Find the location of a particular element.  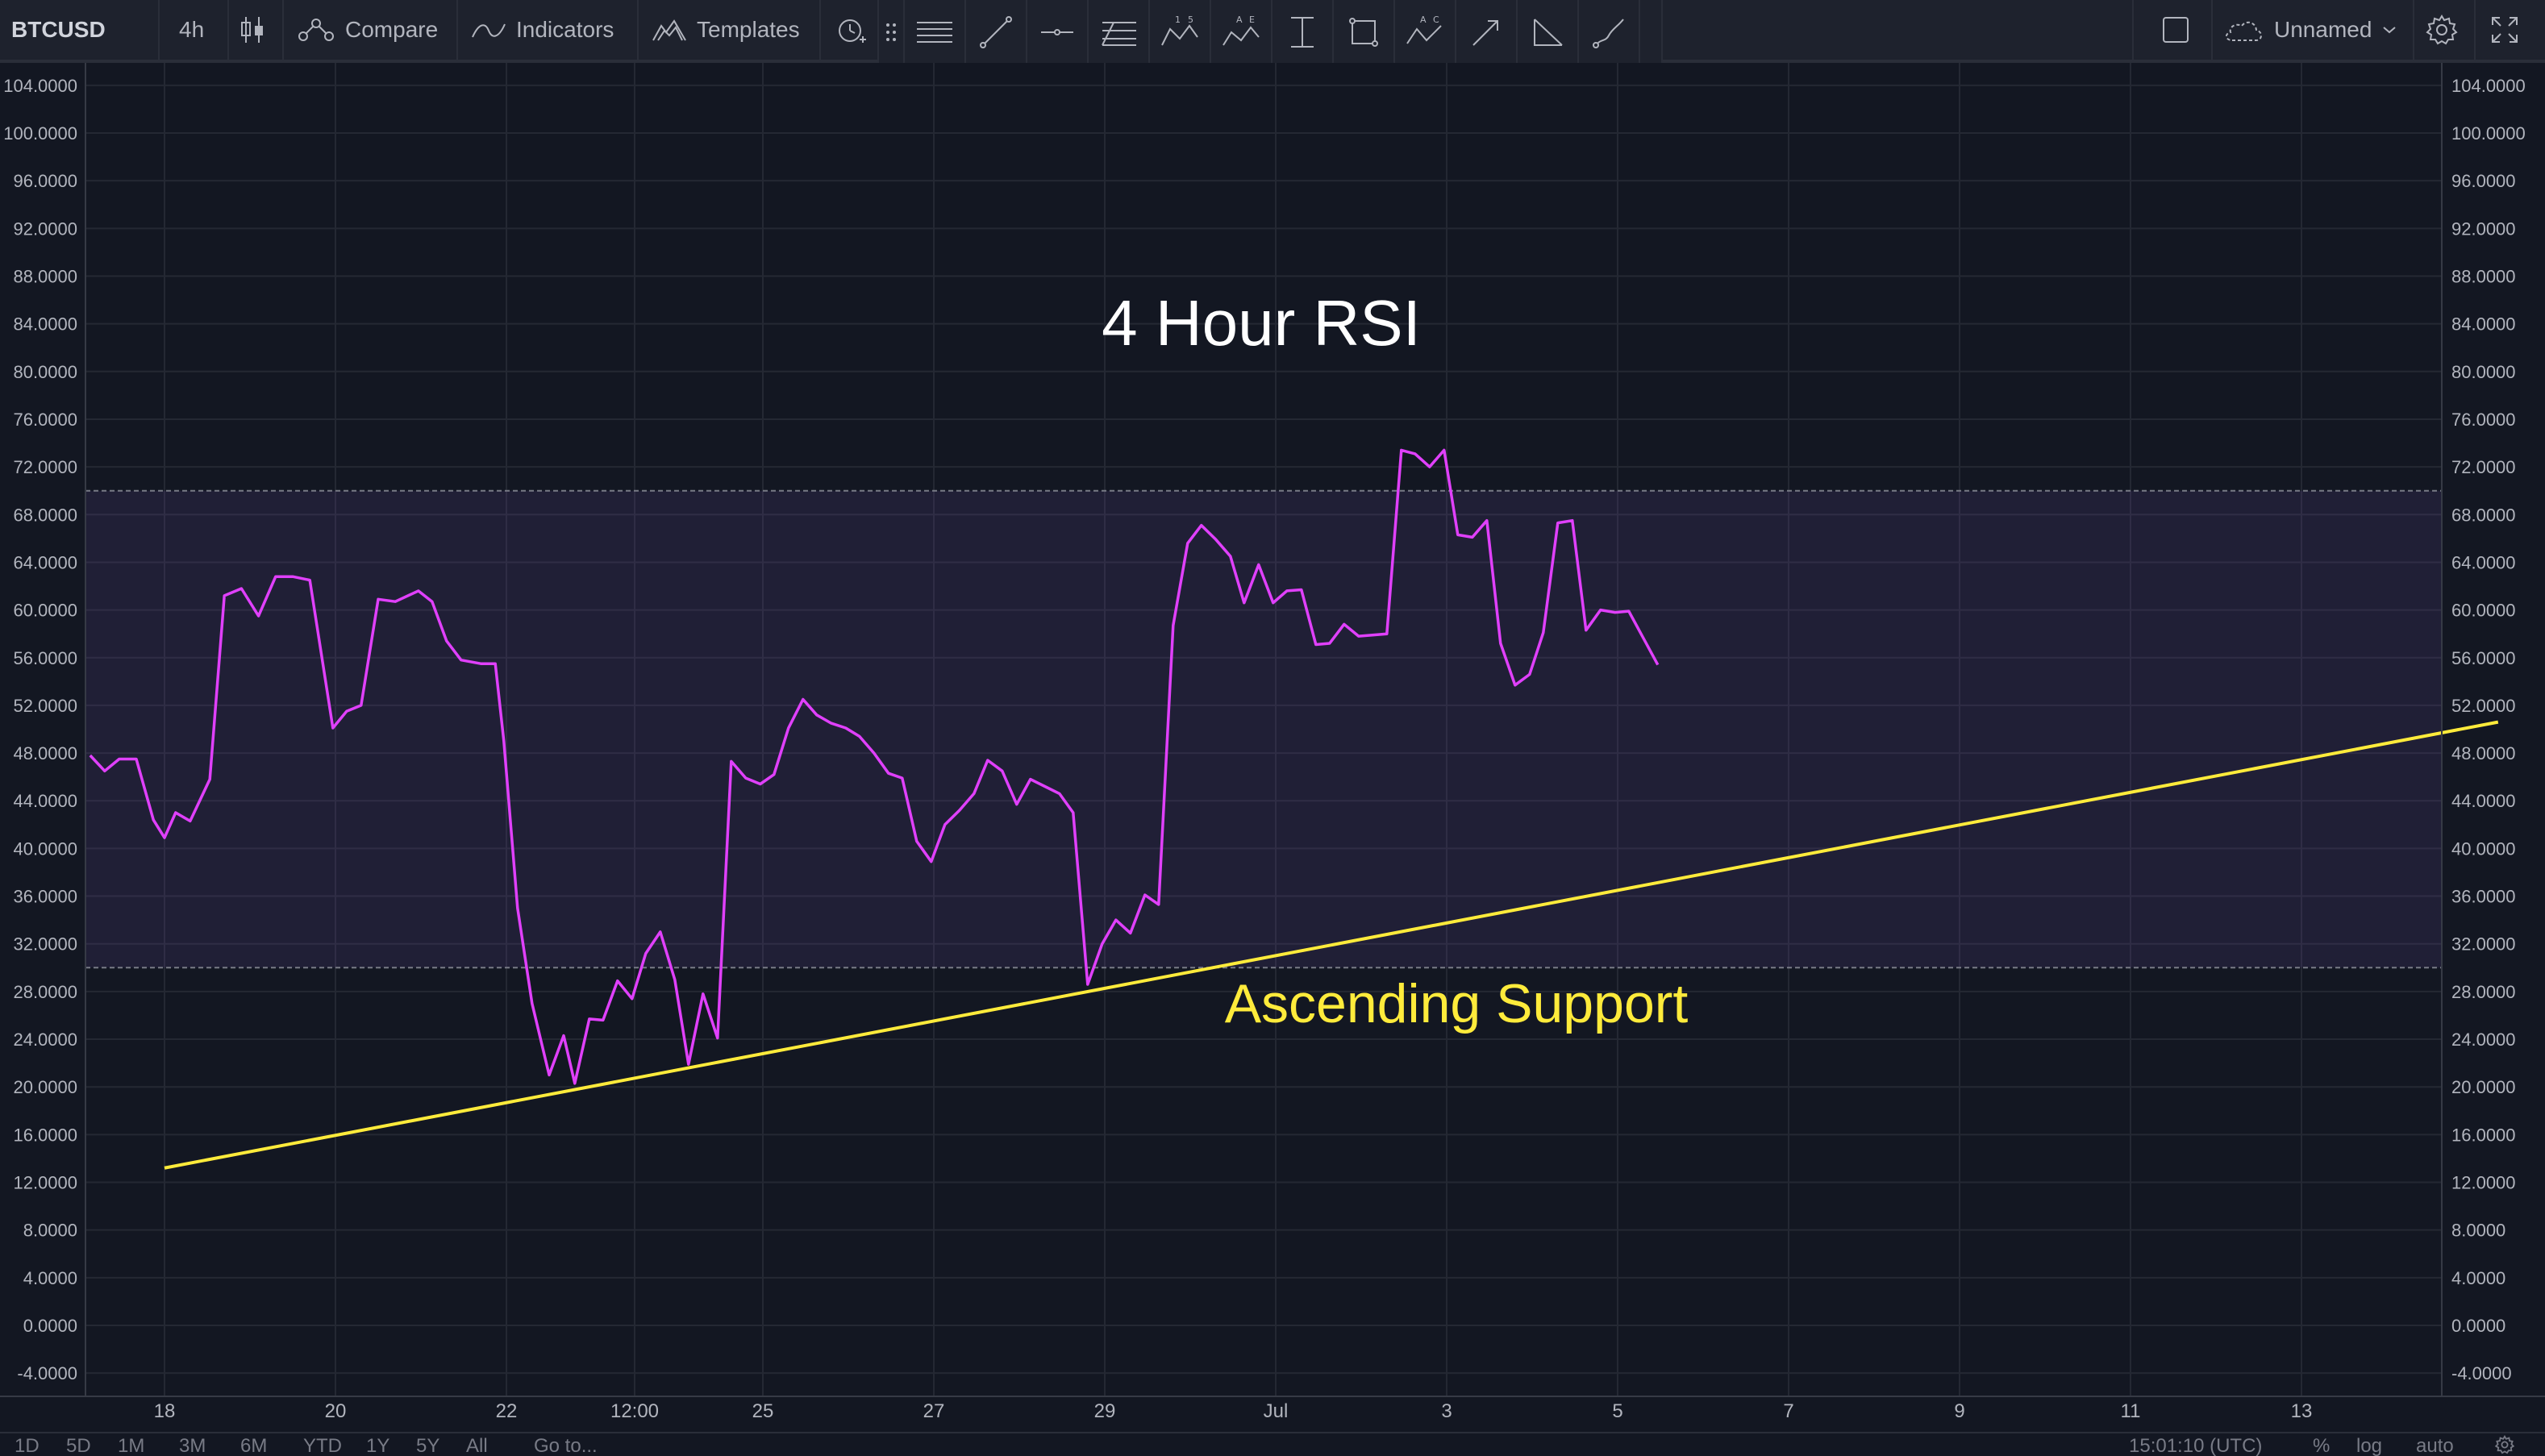

tool-horizontal-lines is located at coordinates (936, 32).